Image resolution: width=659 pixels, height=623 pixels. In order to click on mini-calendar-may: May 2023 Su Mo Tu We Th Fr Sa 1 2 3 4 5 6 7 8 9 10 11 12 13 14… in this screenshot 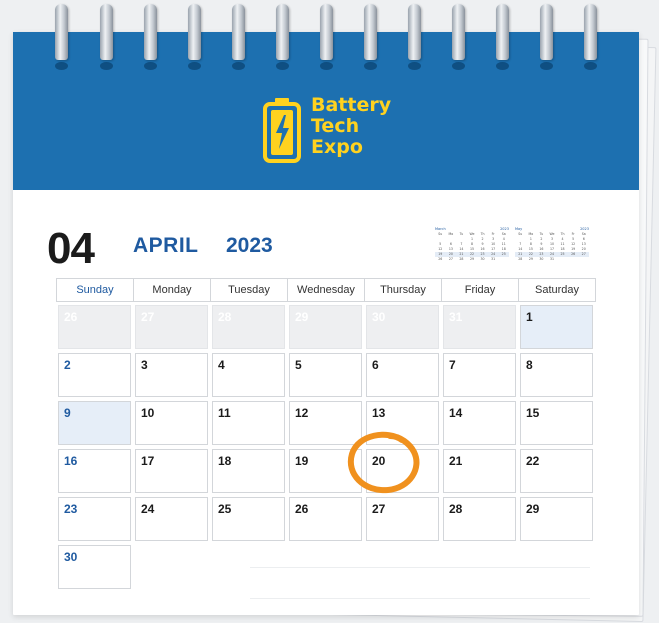, I will do `click(552, 247)`.